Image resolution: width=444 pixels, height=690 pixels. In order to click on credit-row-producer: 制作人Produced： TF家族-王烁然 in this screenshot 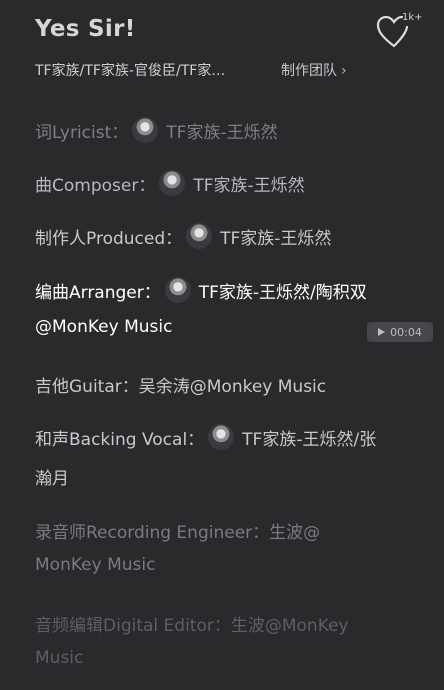, I will do `click(183, 236)`.